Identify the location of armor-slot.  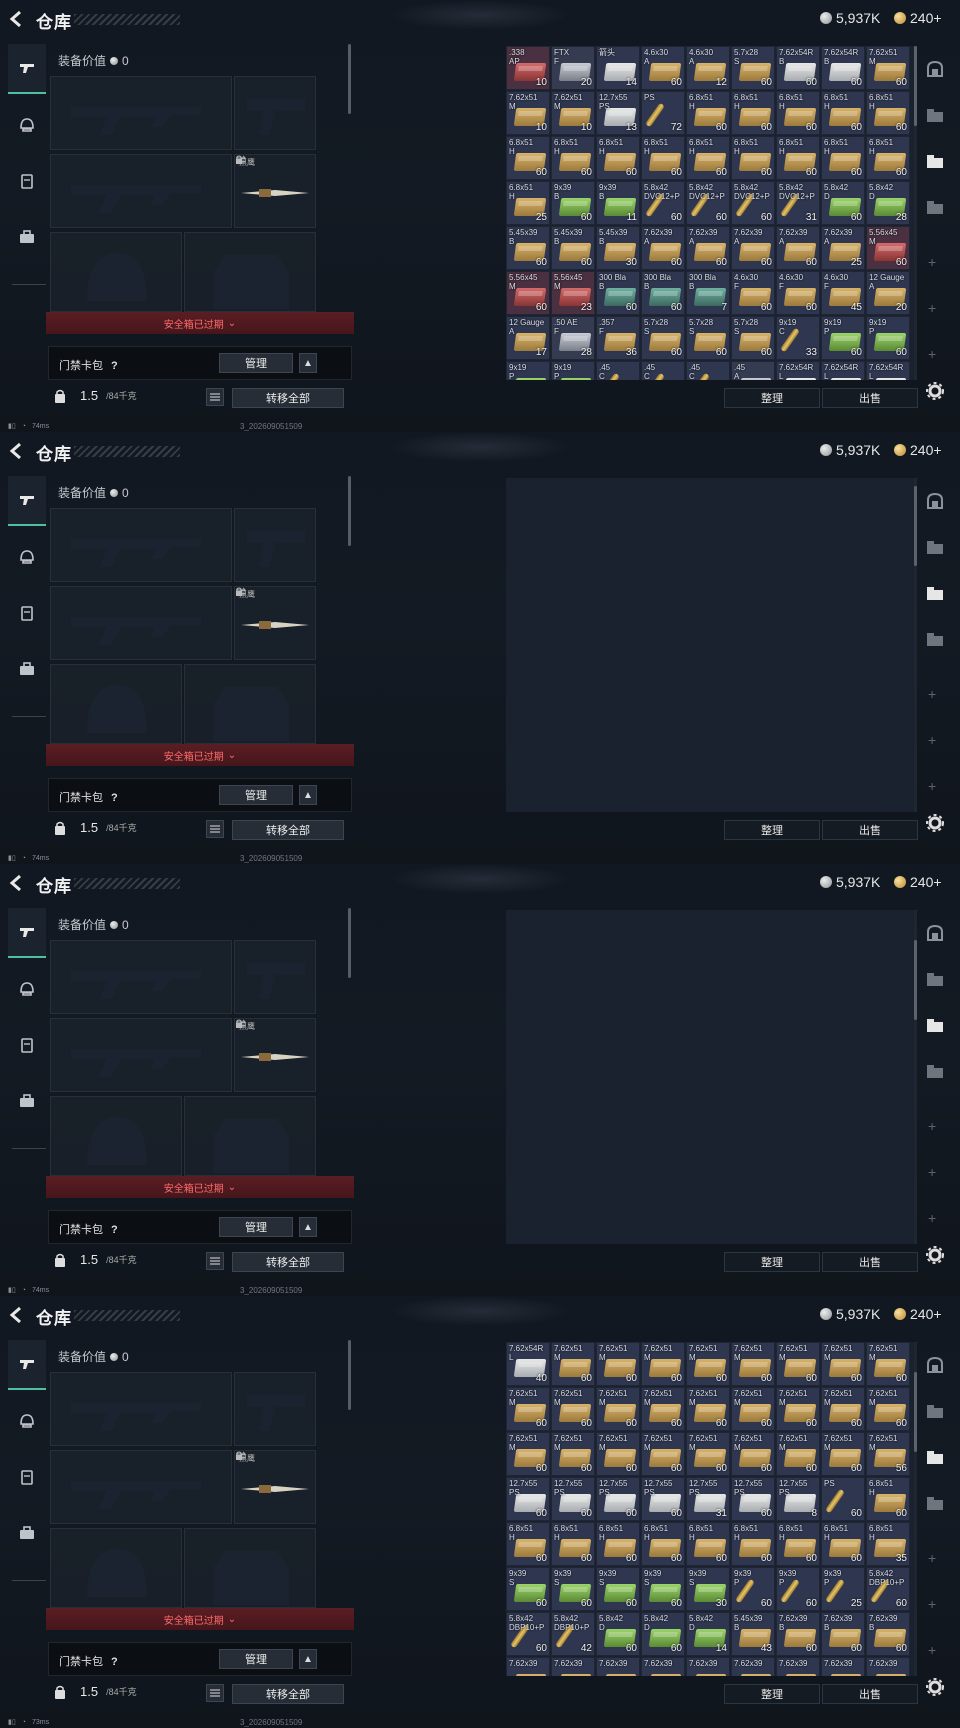
(250, 1136).